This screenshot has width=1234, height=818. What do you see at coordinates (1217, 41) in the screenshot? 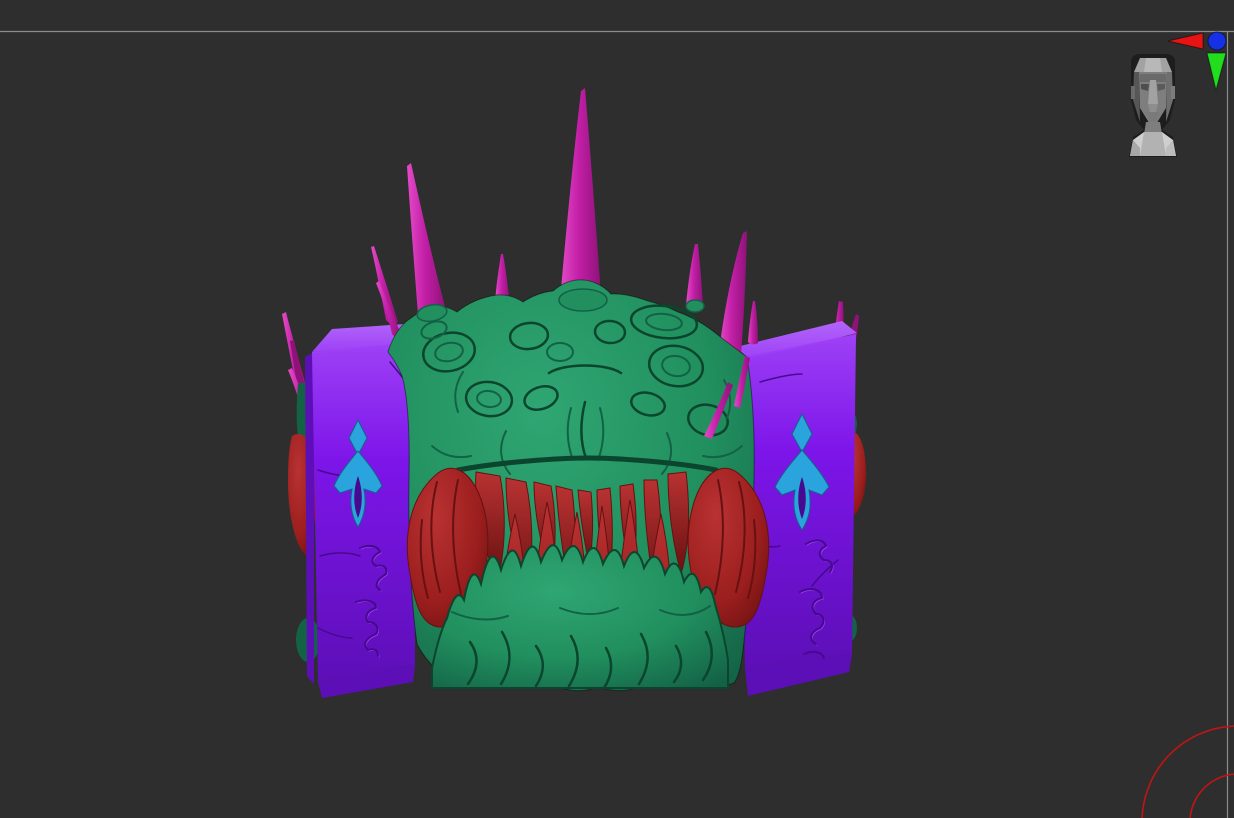
I see `axis-z-sphere` at bounding box center [1217, 41].